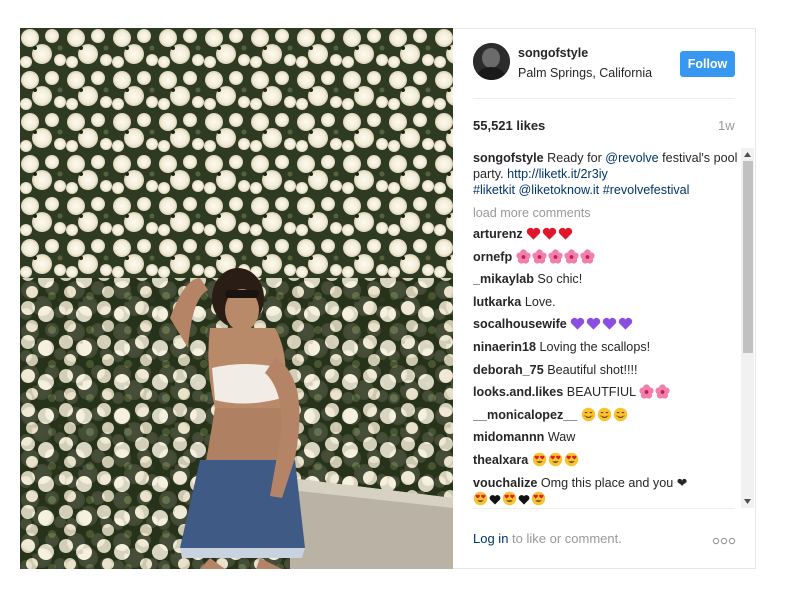 Image resolution: width=800 pixels, height=598 pixels. What do you see at coordinates (595, 346) in the screenshot?
I see `comment-text: Loving the scallops!` at bounding box center [595, 346].